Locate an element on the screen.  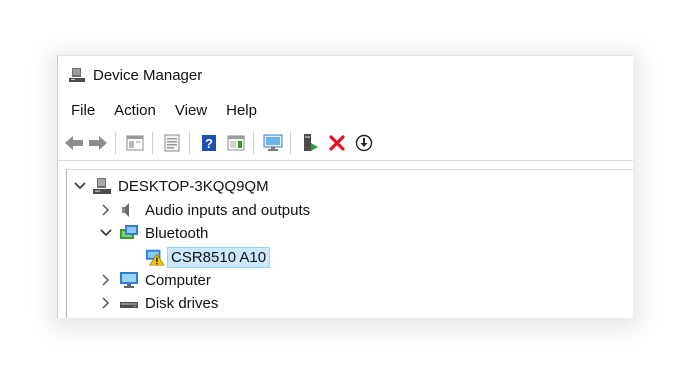
tree-node-label: Disk drives is located at coordinates (182, 303).